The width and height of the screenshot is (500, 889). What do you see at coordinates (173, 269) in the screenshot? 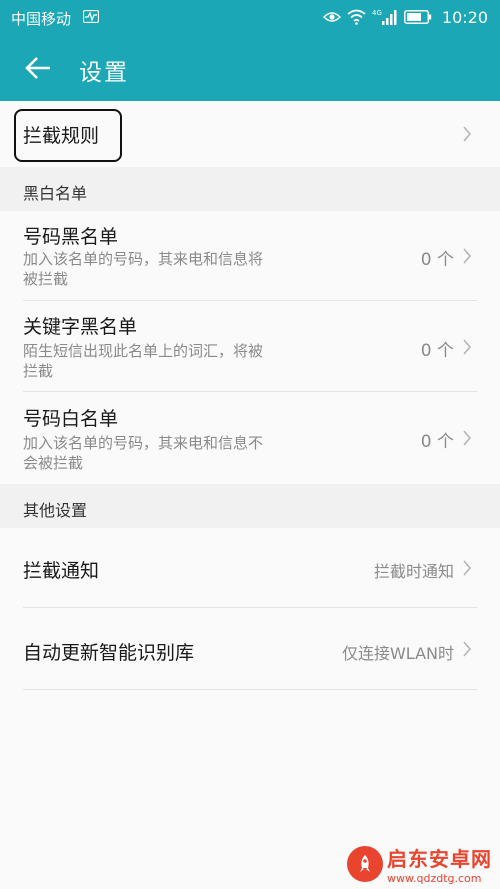
I see `list-item-subtitle: 加入该名单的号码，其来电和信息将 被拦截` at bounding box center [173, 269].